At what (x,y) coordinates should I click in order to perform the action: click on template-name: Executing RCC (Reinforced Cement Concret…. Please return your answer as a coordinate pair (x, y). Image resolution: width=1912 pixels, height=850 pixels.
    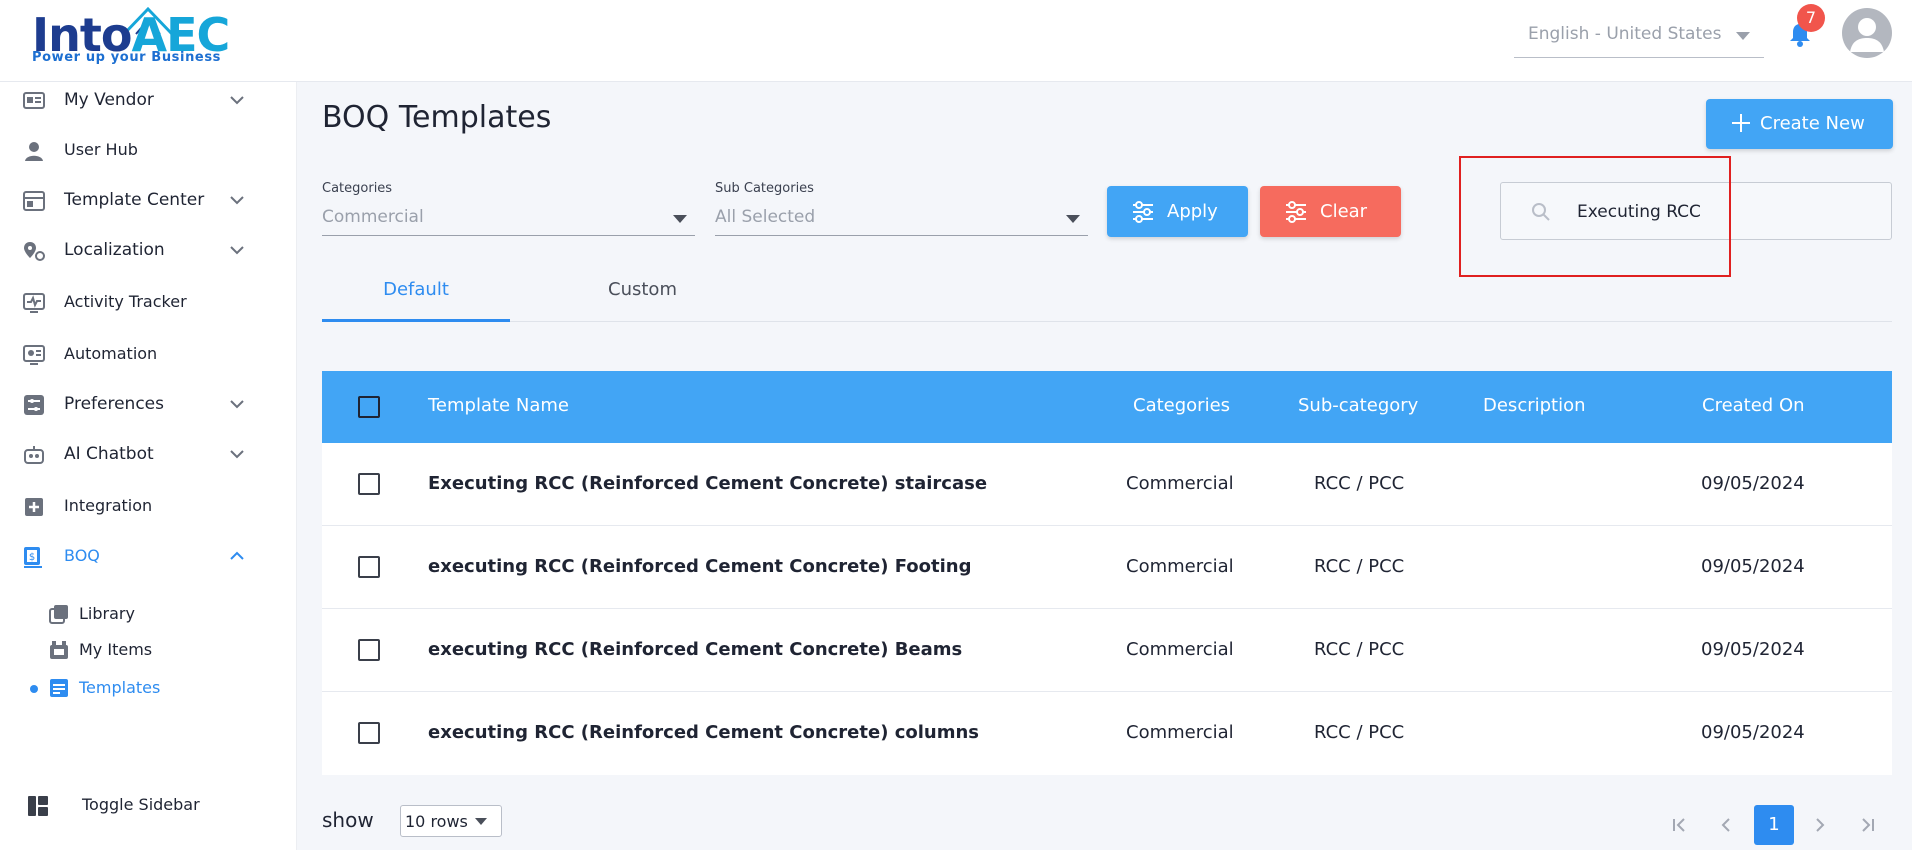
    Looking at the image, I should click on (707, 483).